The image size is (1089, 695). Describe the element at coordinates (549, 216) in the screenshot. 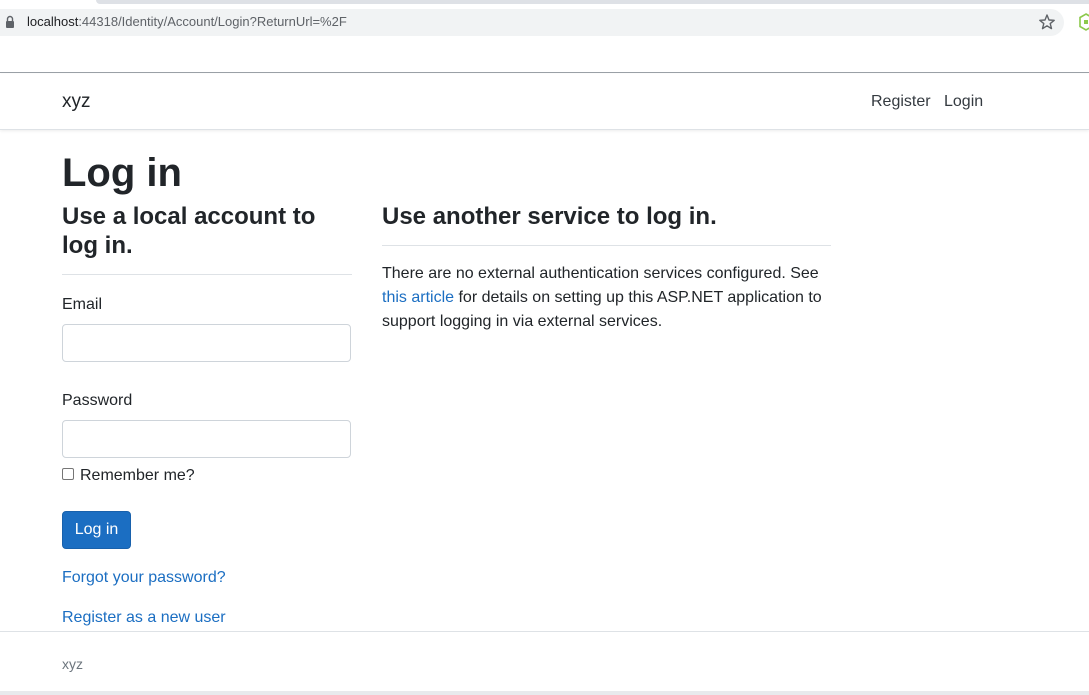

I see `external-login-heading: Use another service to log in.` at that location.